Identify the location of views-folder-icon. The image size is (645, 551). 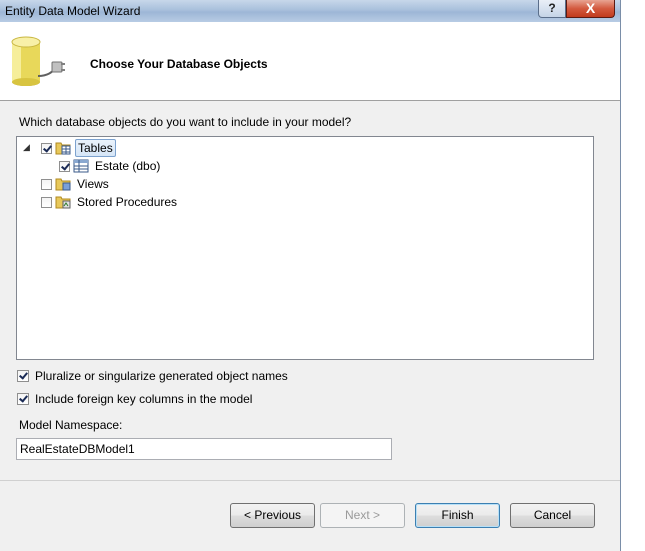
(63, 184).